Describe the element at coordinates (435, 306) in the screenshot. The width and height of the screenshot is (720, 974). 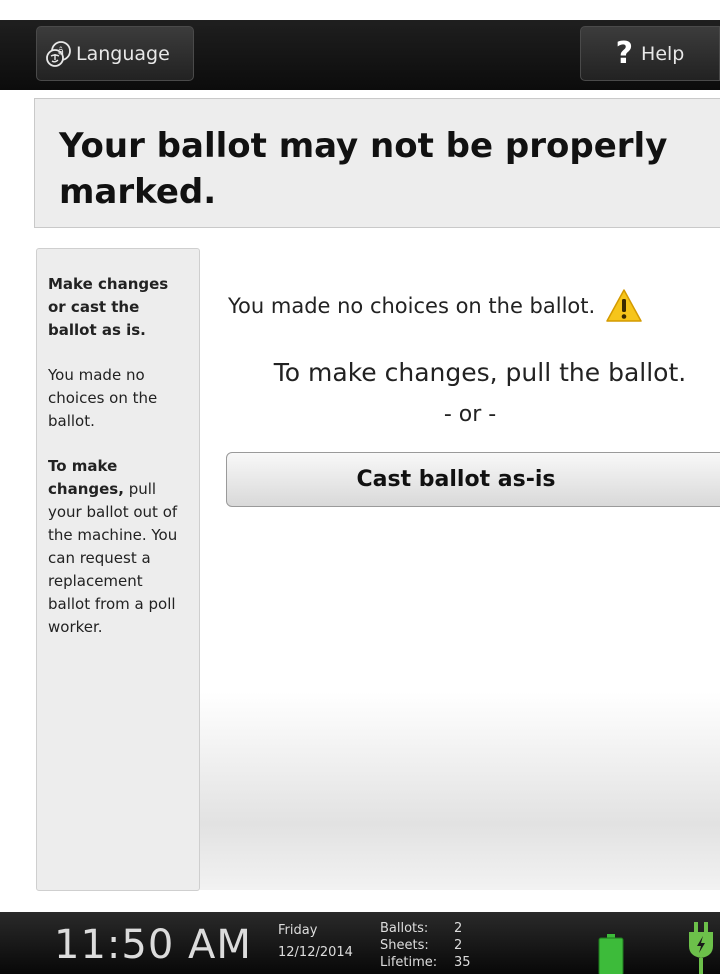
I see `no-choices-message: You made no choices on the ballot.` at that location.